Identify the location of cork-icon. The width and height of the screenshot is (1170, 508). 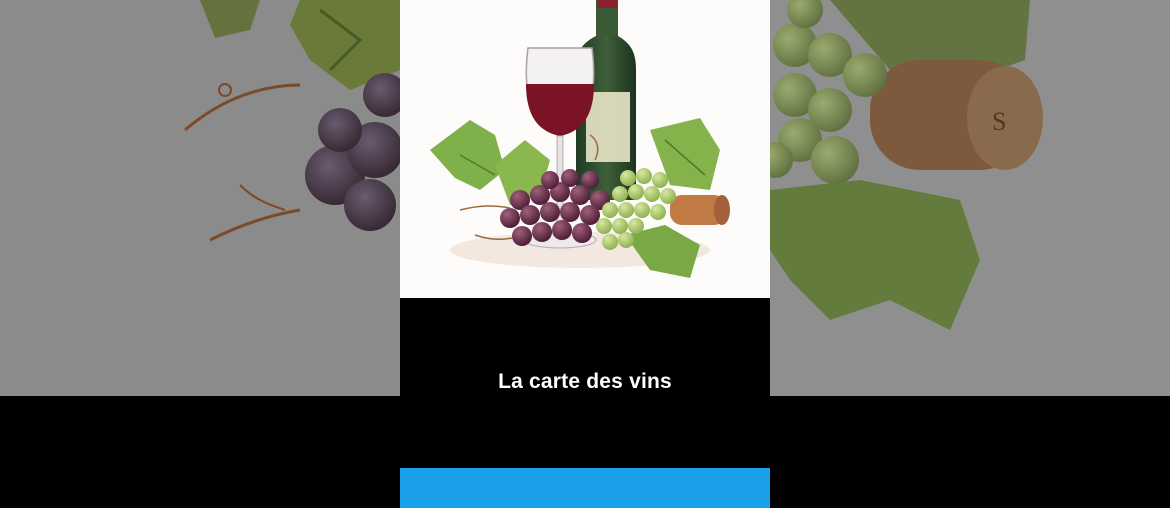
(700, 210).